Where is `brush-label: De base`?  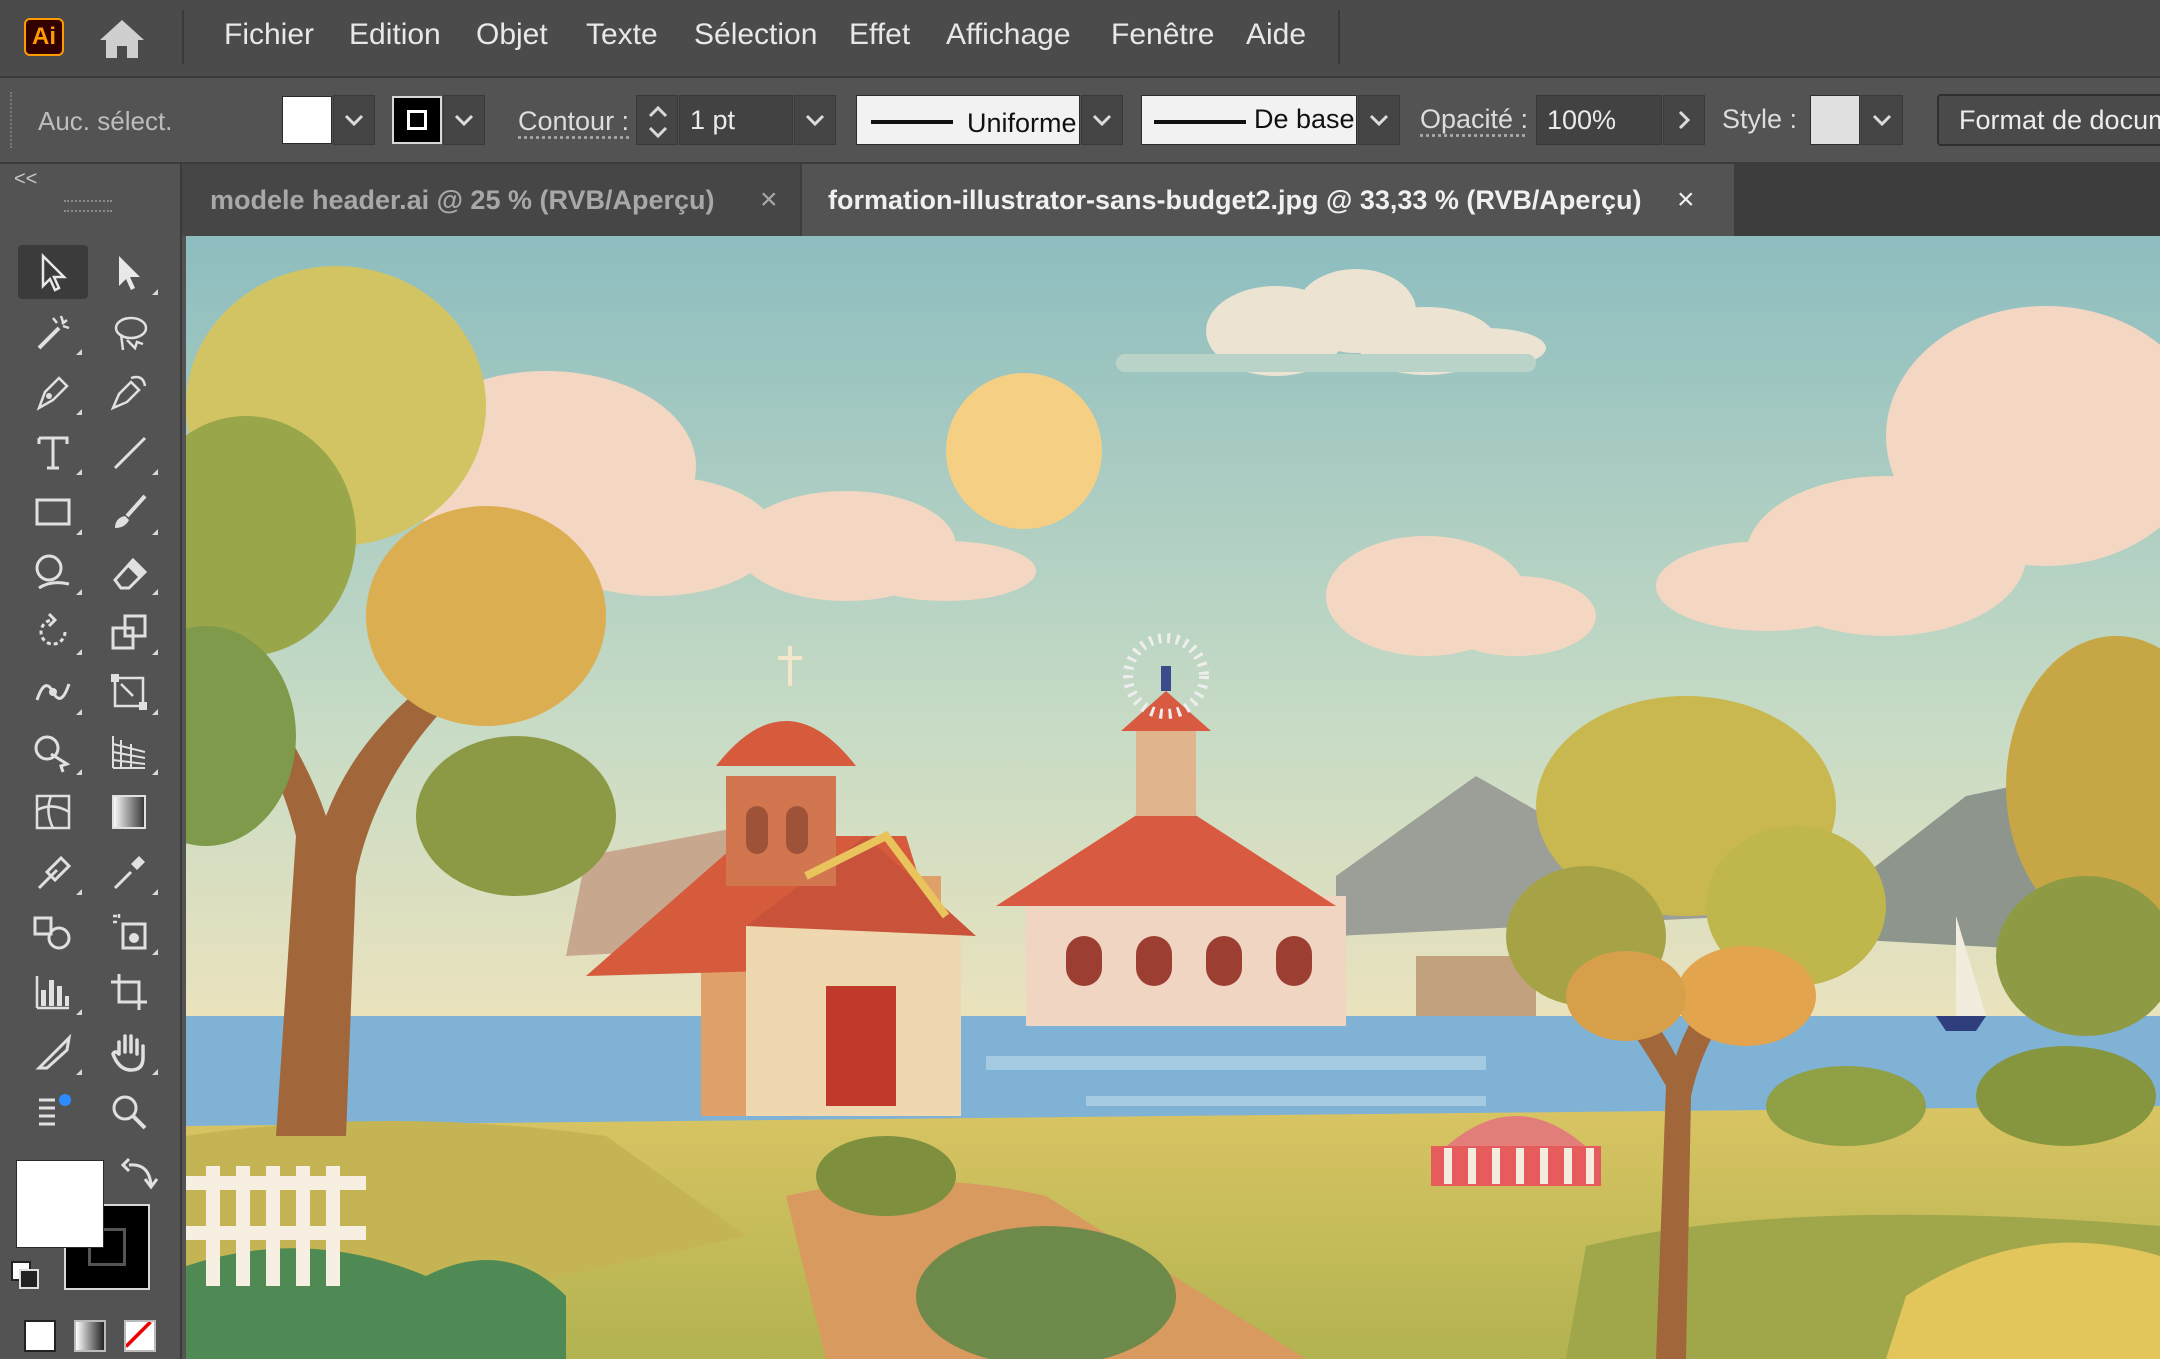
brush-label: De base is located at coordinates (1304, 119).